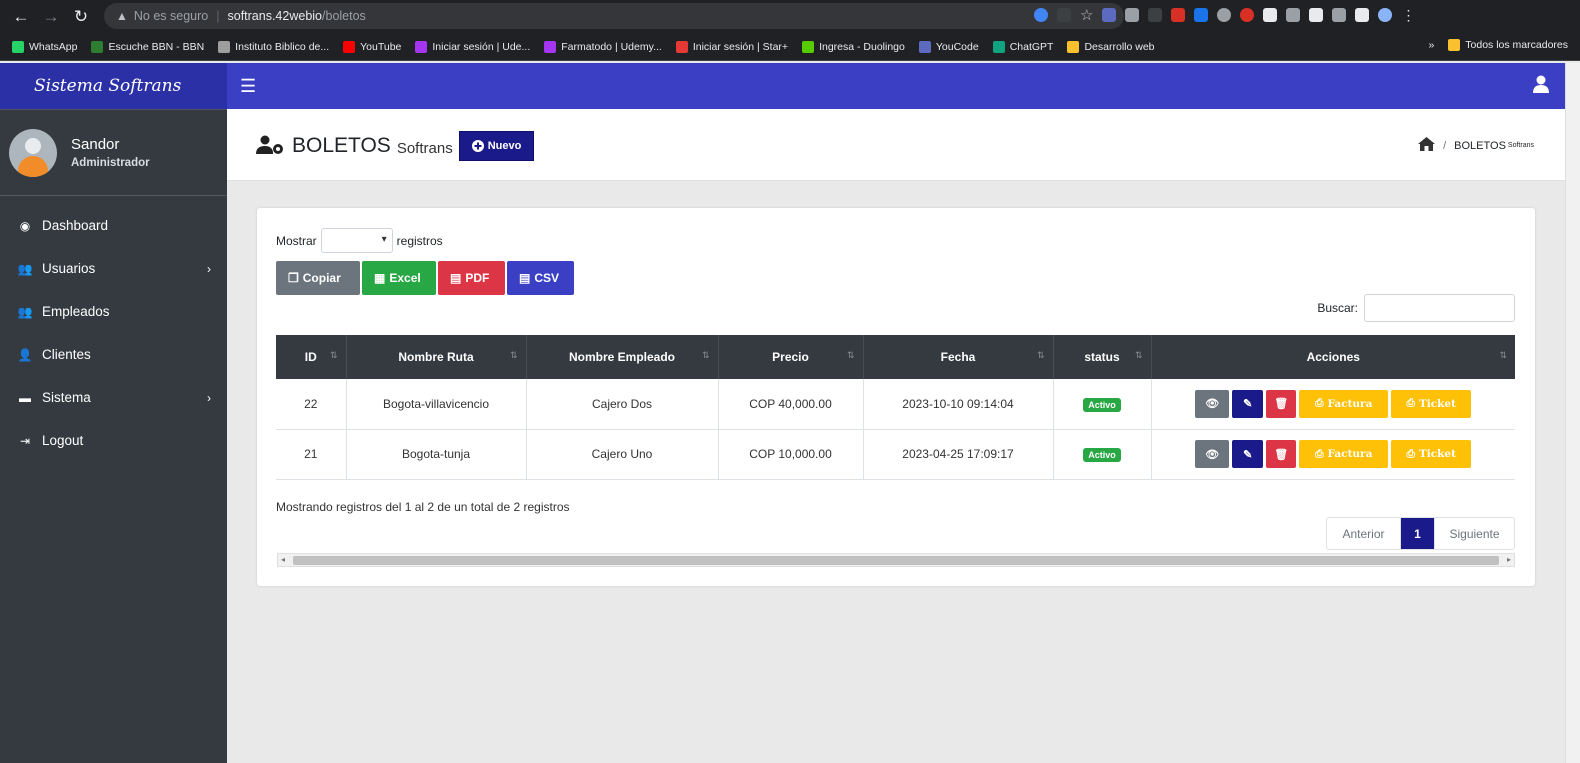 This screenshot has width=1580, height=763. Describe the element at coordinates (1431, 45) in the screenshot. I see `bookmarks-more-icon: »` at that location.